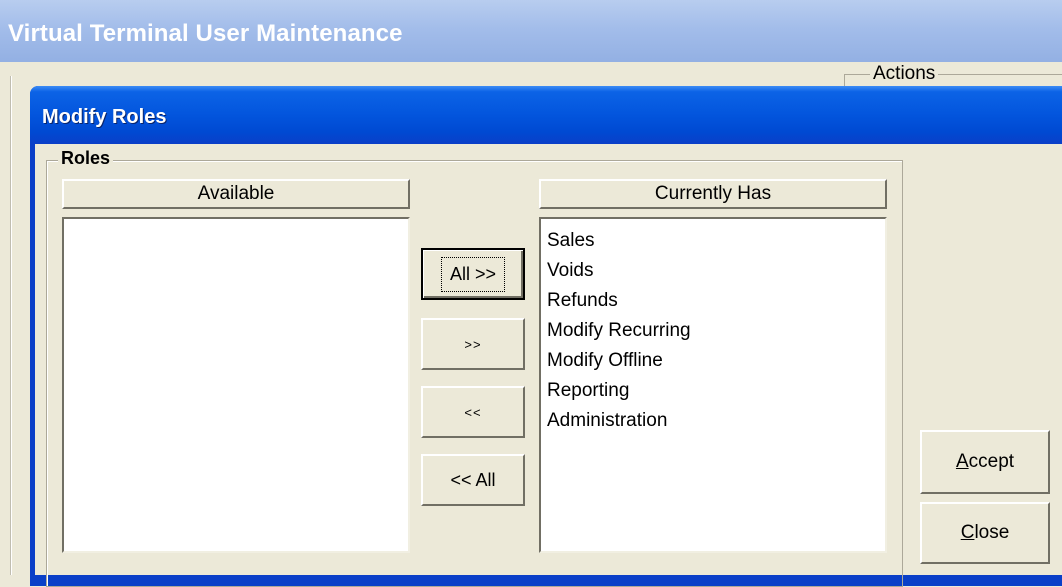  Describe the element at coordinates (992, 532) in the screenshot. I see `close-label: lose` at that location.